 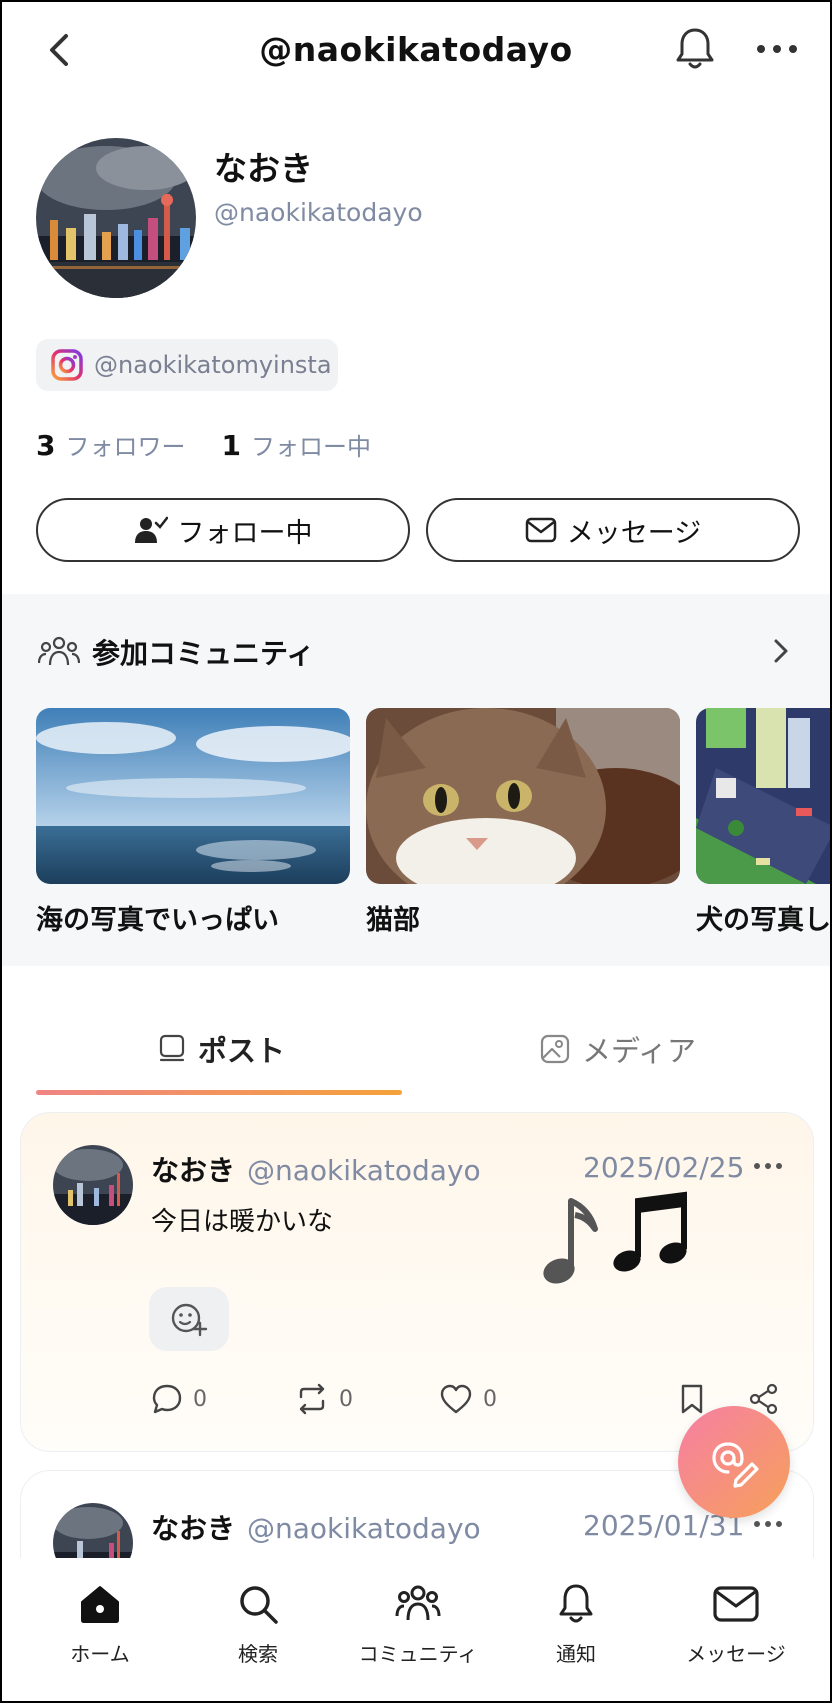 What do you see at coordinates (213, 365) in the screenshot?
I see `instagram-handle: @naokikatomyinsta` at bounding box center [213, 365].